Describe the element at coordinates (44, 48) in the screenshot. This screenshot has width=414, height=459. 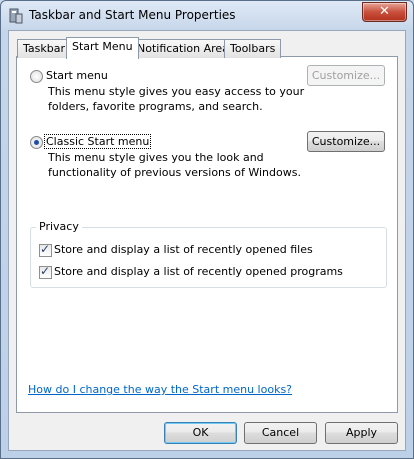
I see `tab-taskbar: Taskbar` at that location.